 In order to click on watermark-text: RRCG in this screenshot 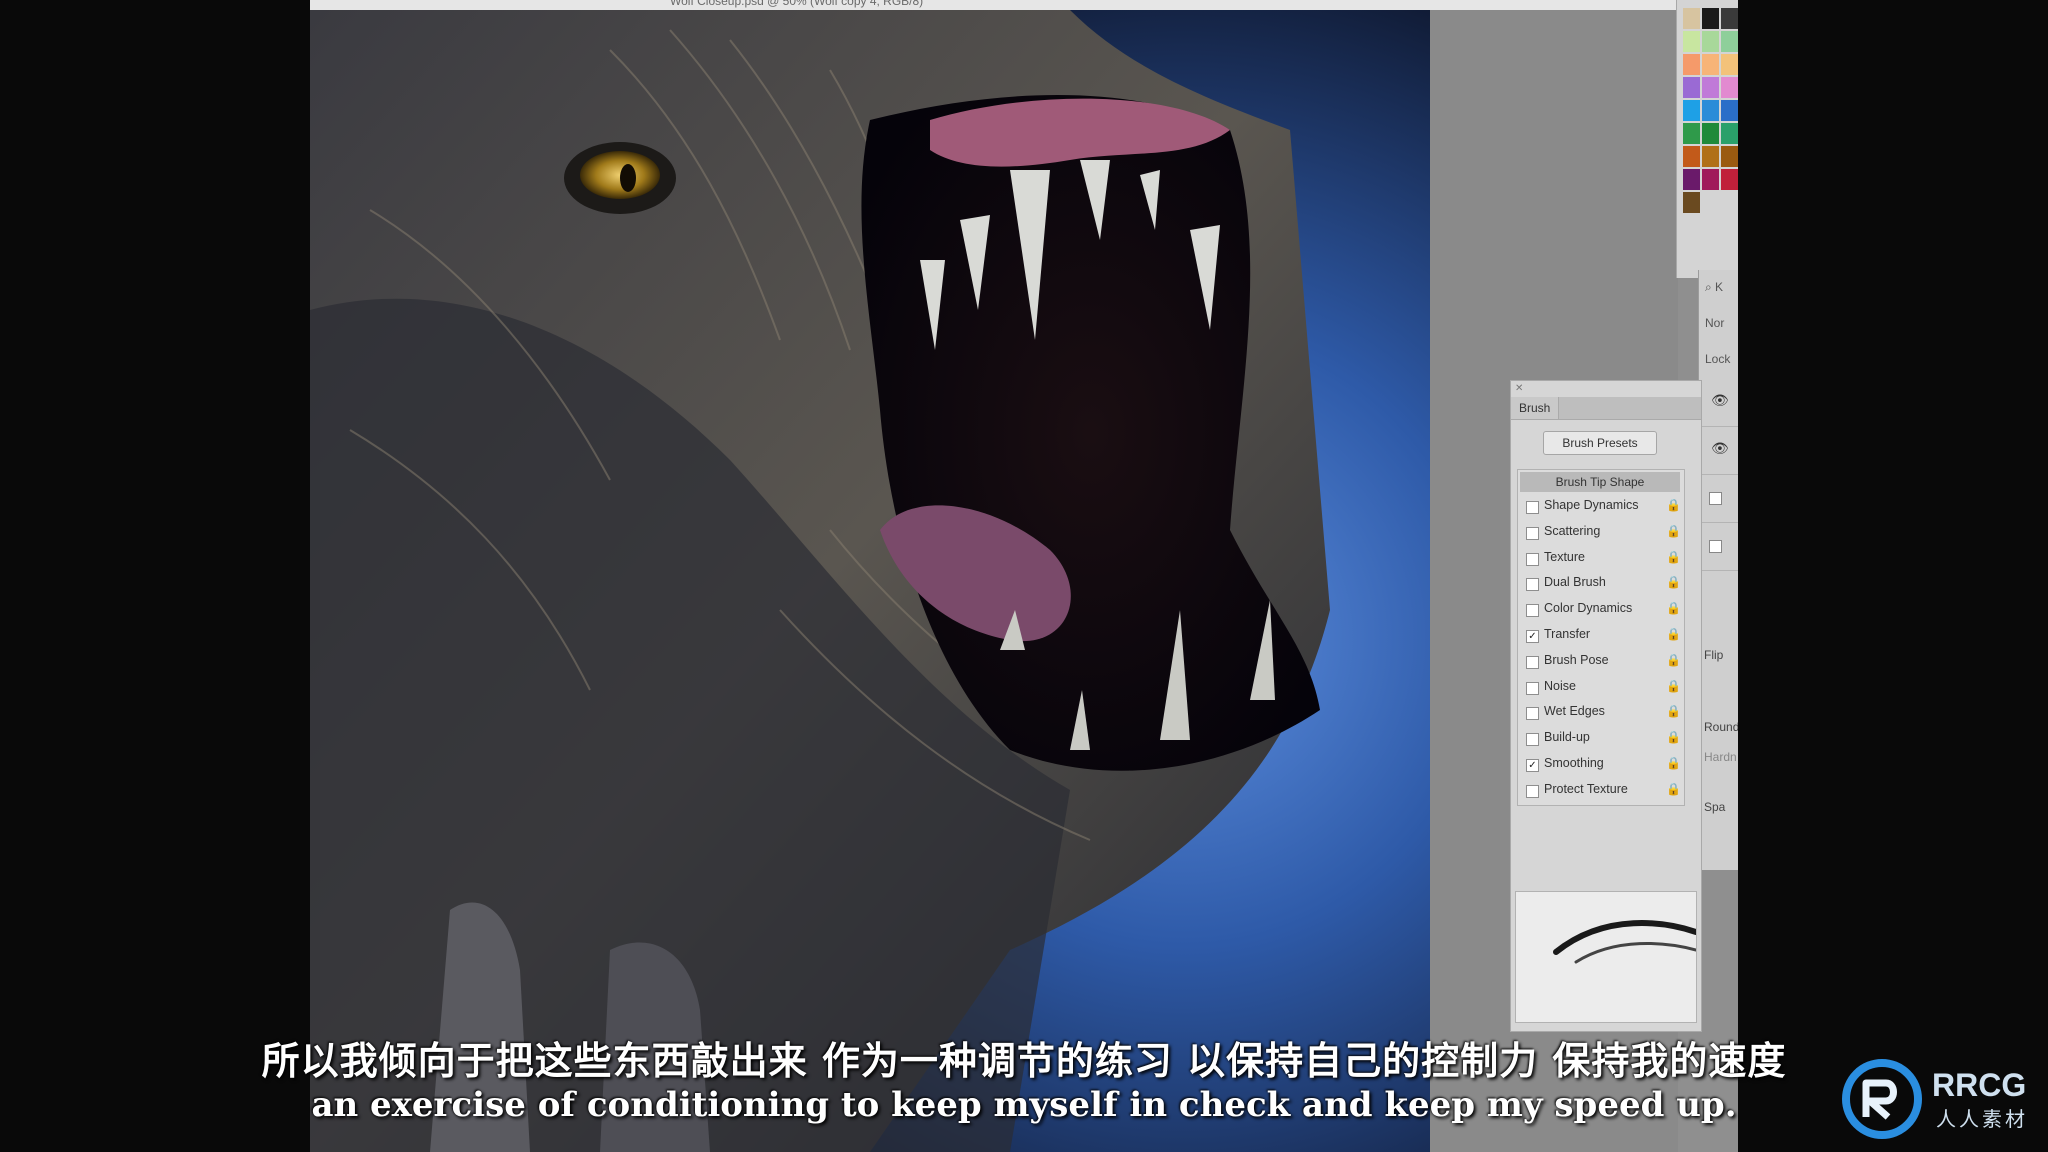, I will do `click(1979, 1085)`.